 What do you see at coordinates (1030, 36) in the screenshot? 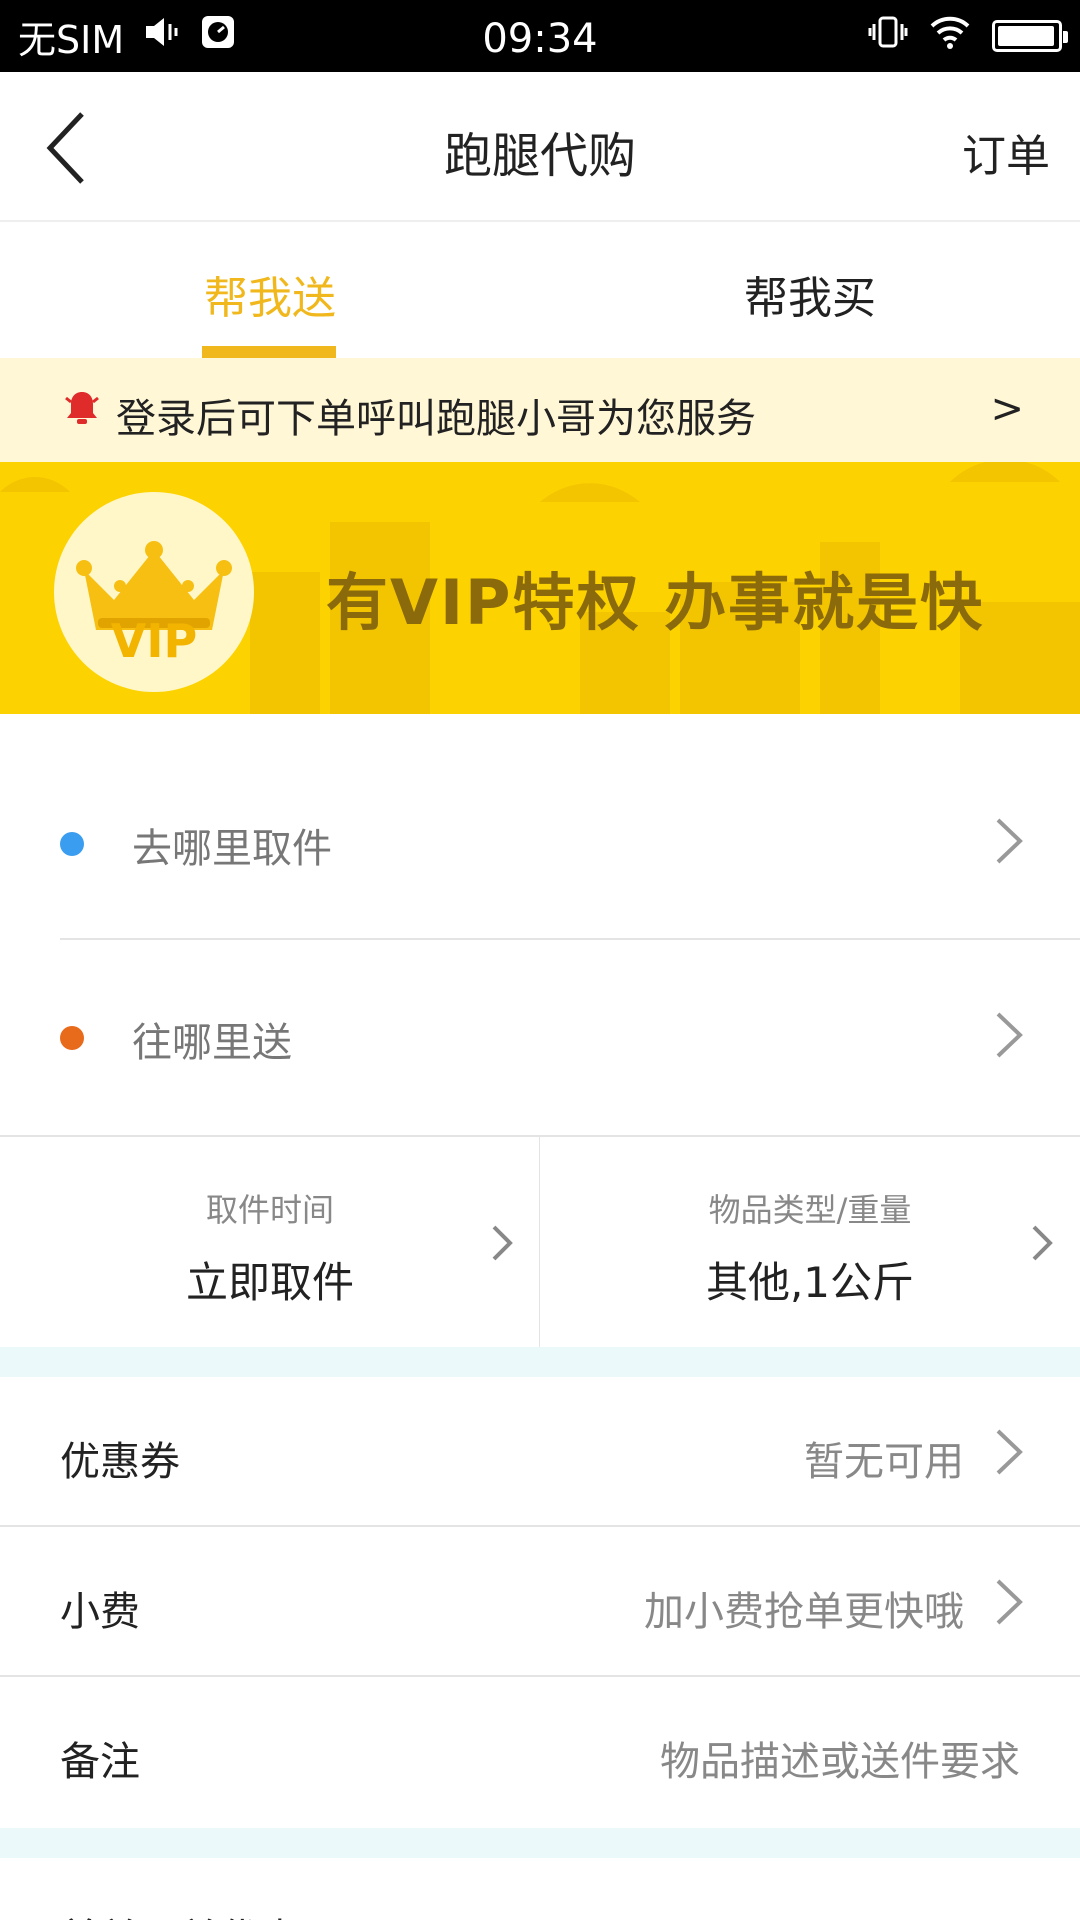
I see `battery-icon` at bounding box center [1030, 36].